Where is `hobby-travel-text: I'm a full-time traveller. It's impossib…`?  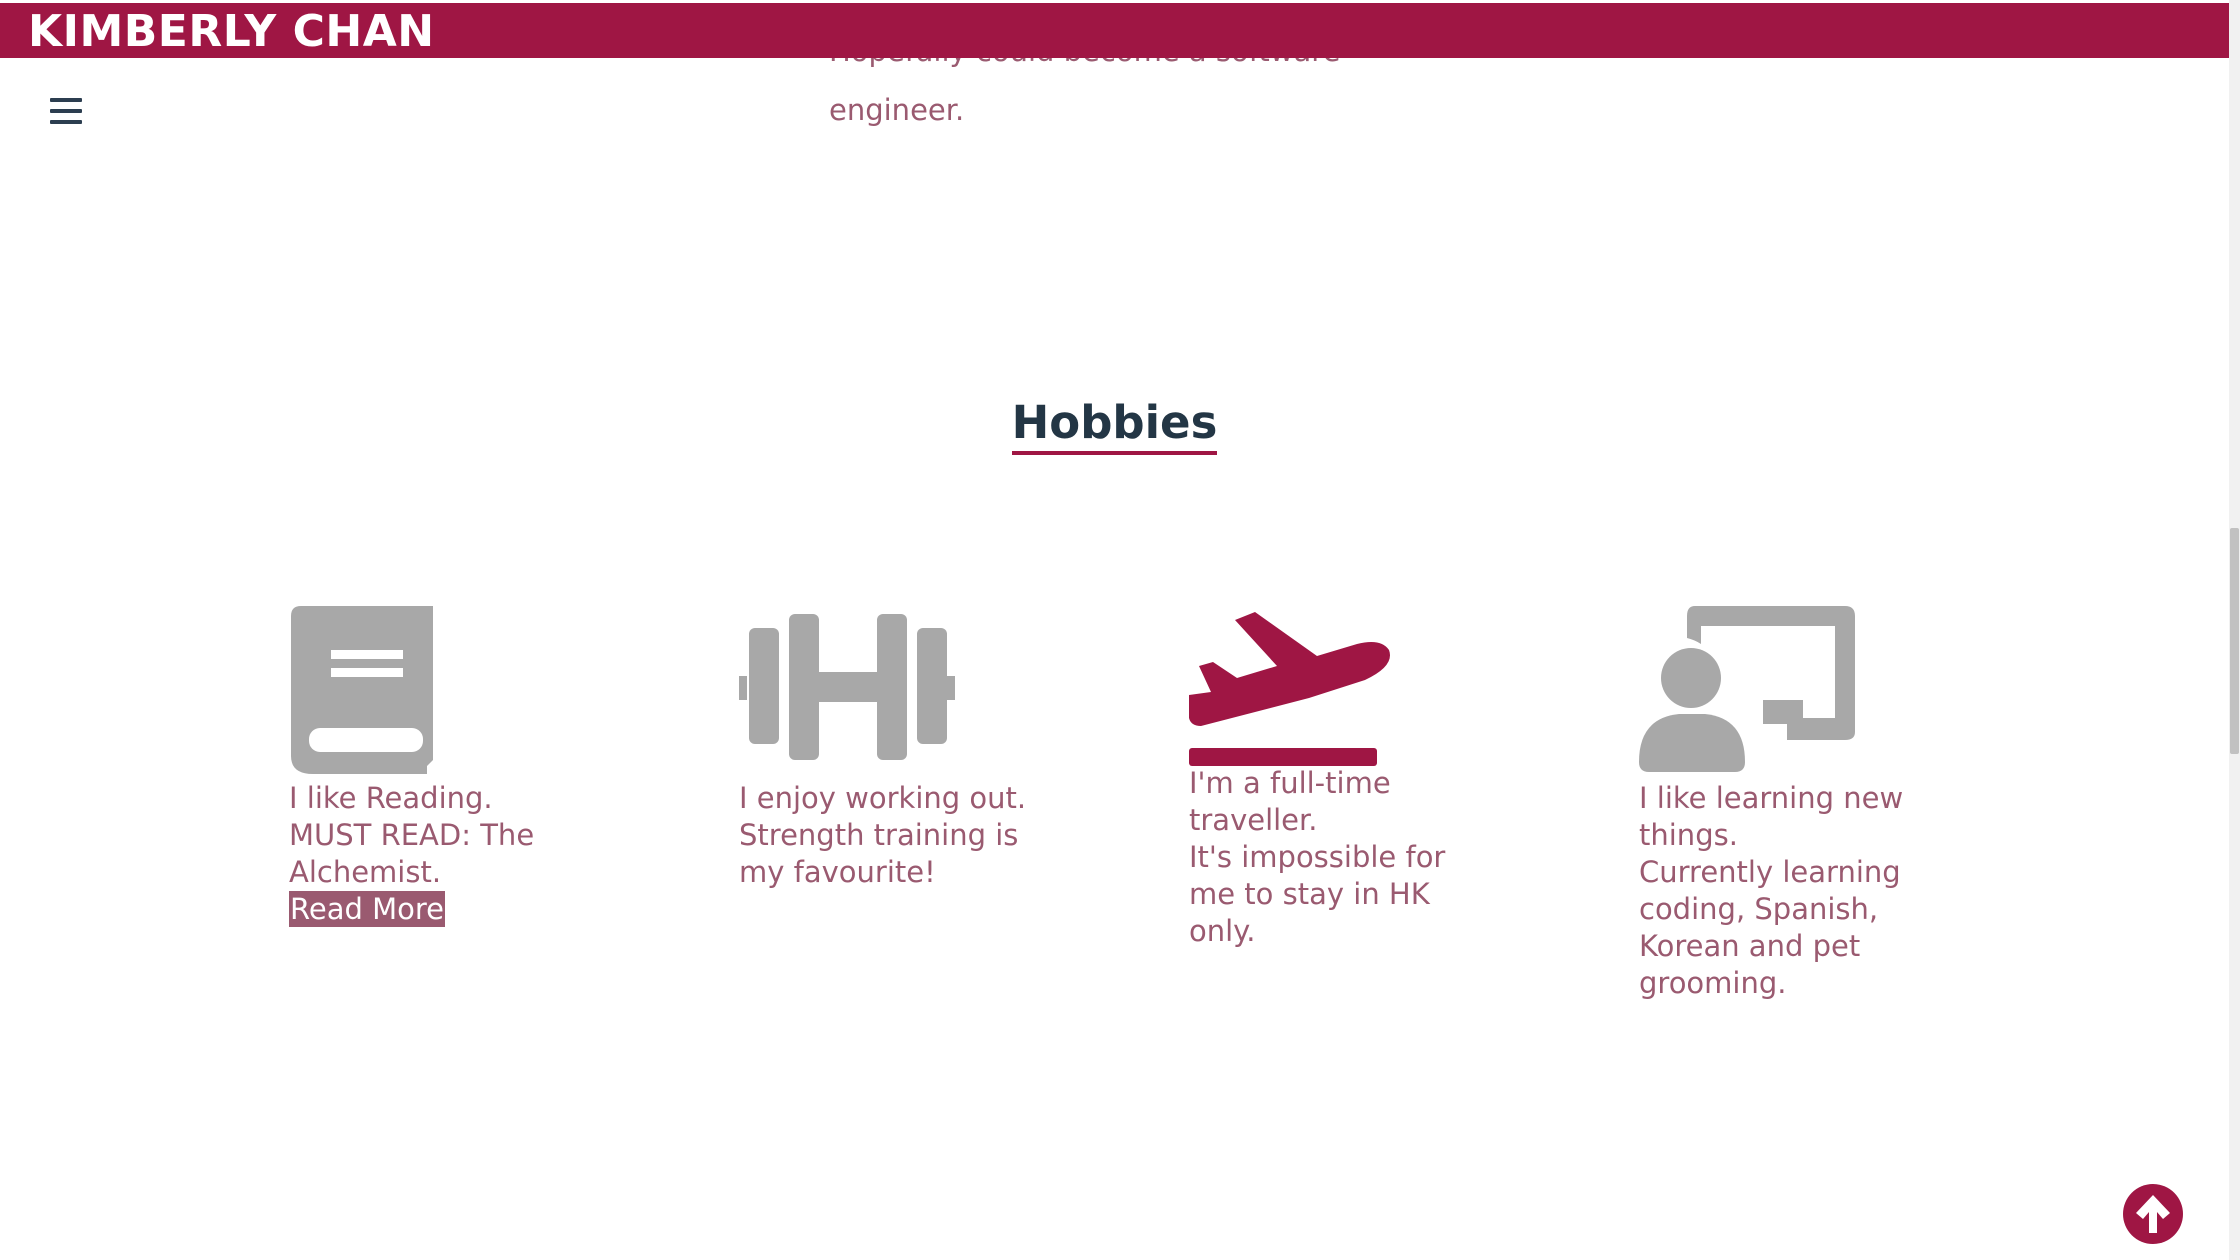 hobby-travel-text: I'm a full-time traveller. It's impossib… is located at coordinates (1317, 857).